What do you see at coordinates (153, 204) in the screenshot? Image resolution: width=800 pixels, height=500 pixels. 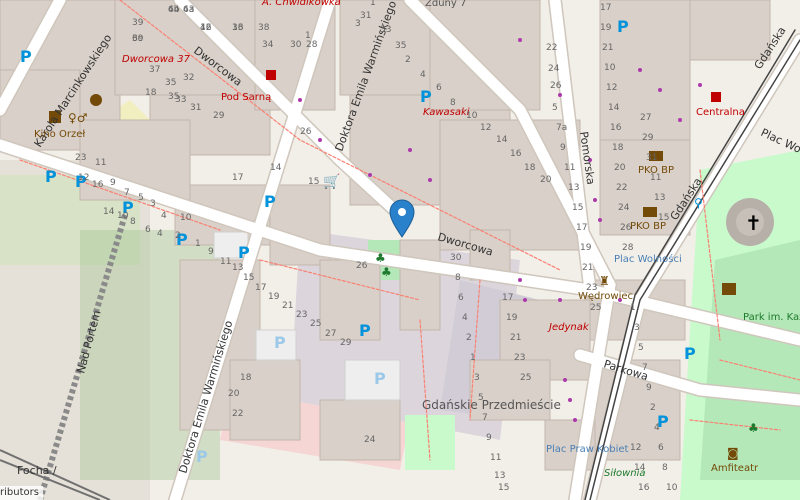 I see `house-number: 3` at bounding box center [153, 204].